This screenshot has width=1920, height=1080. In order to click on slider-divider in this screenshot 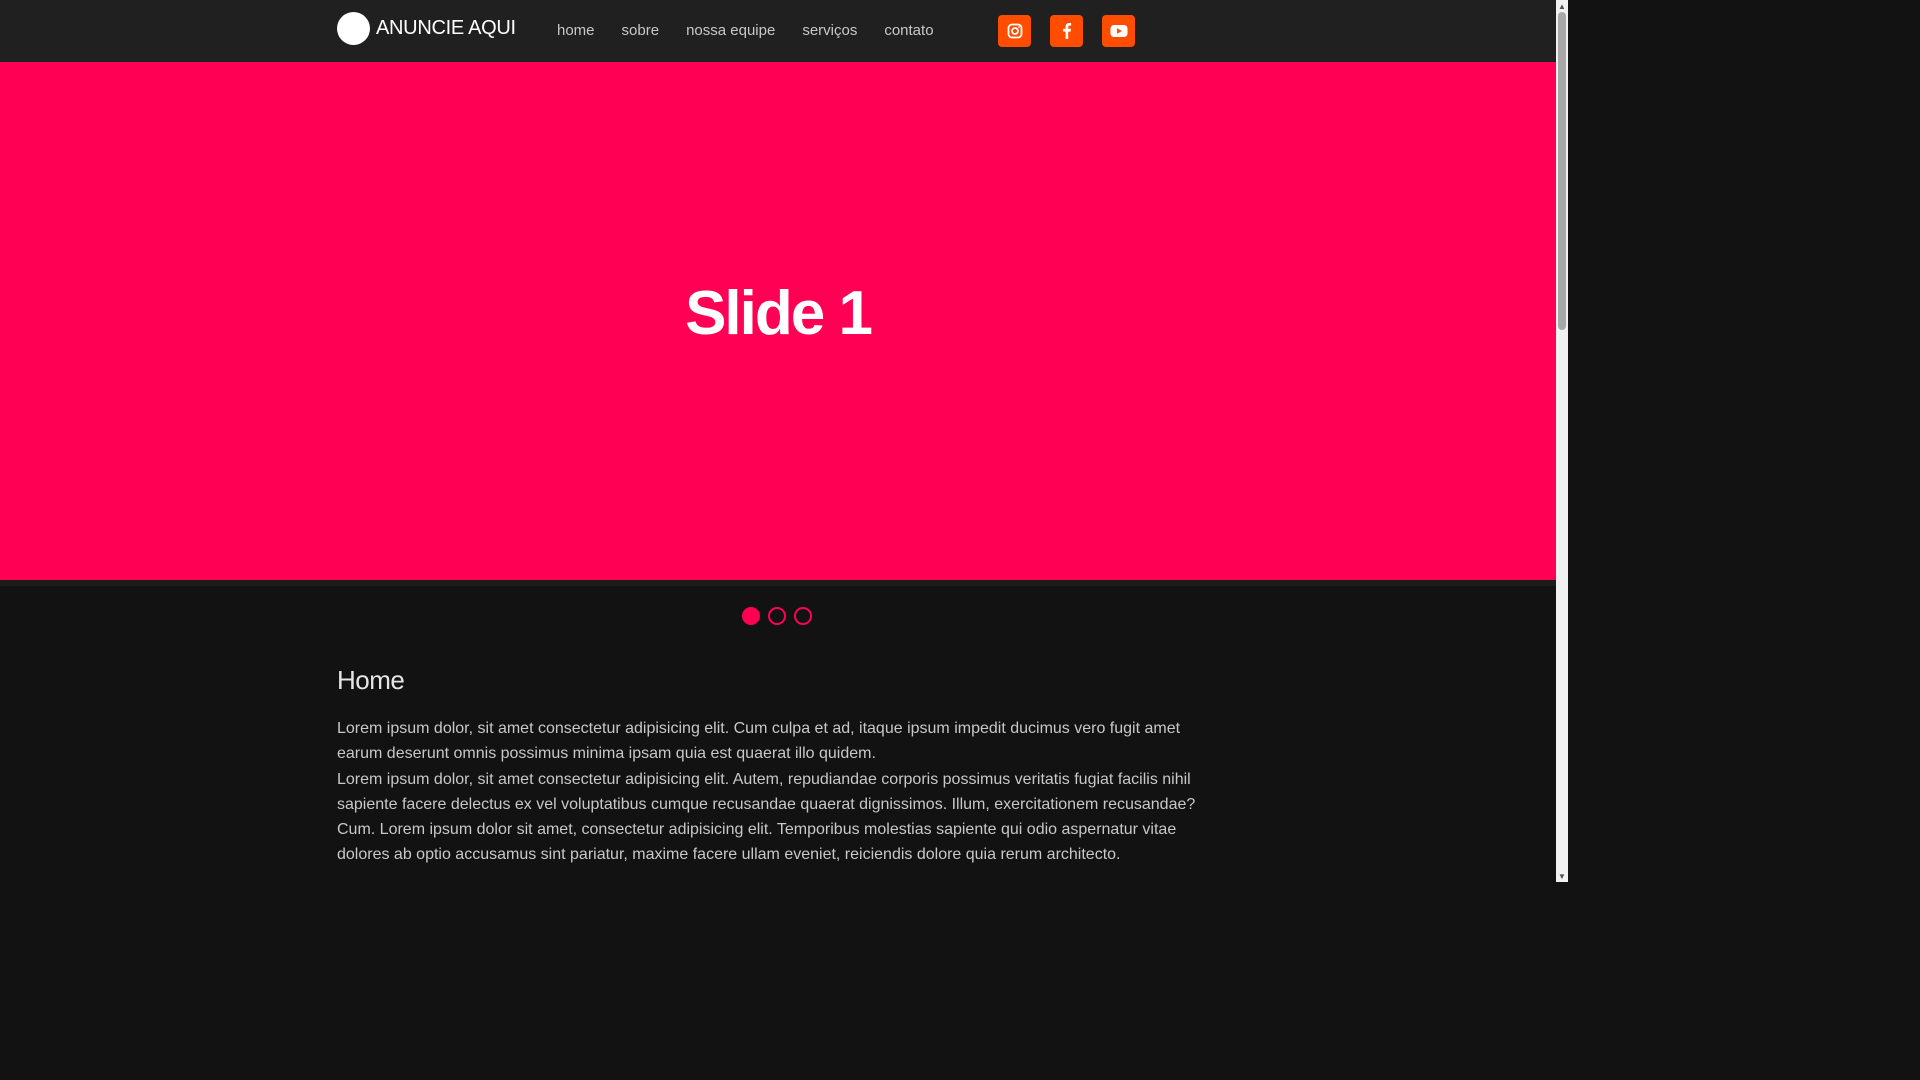, I will do `click(778, 583)`.